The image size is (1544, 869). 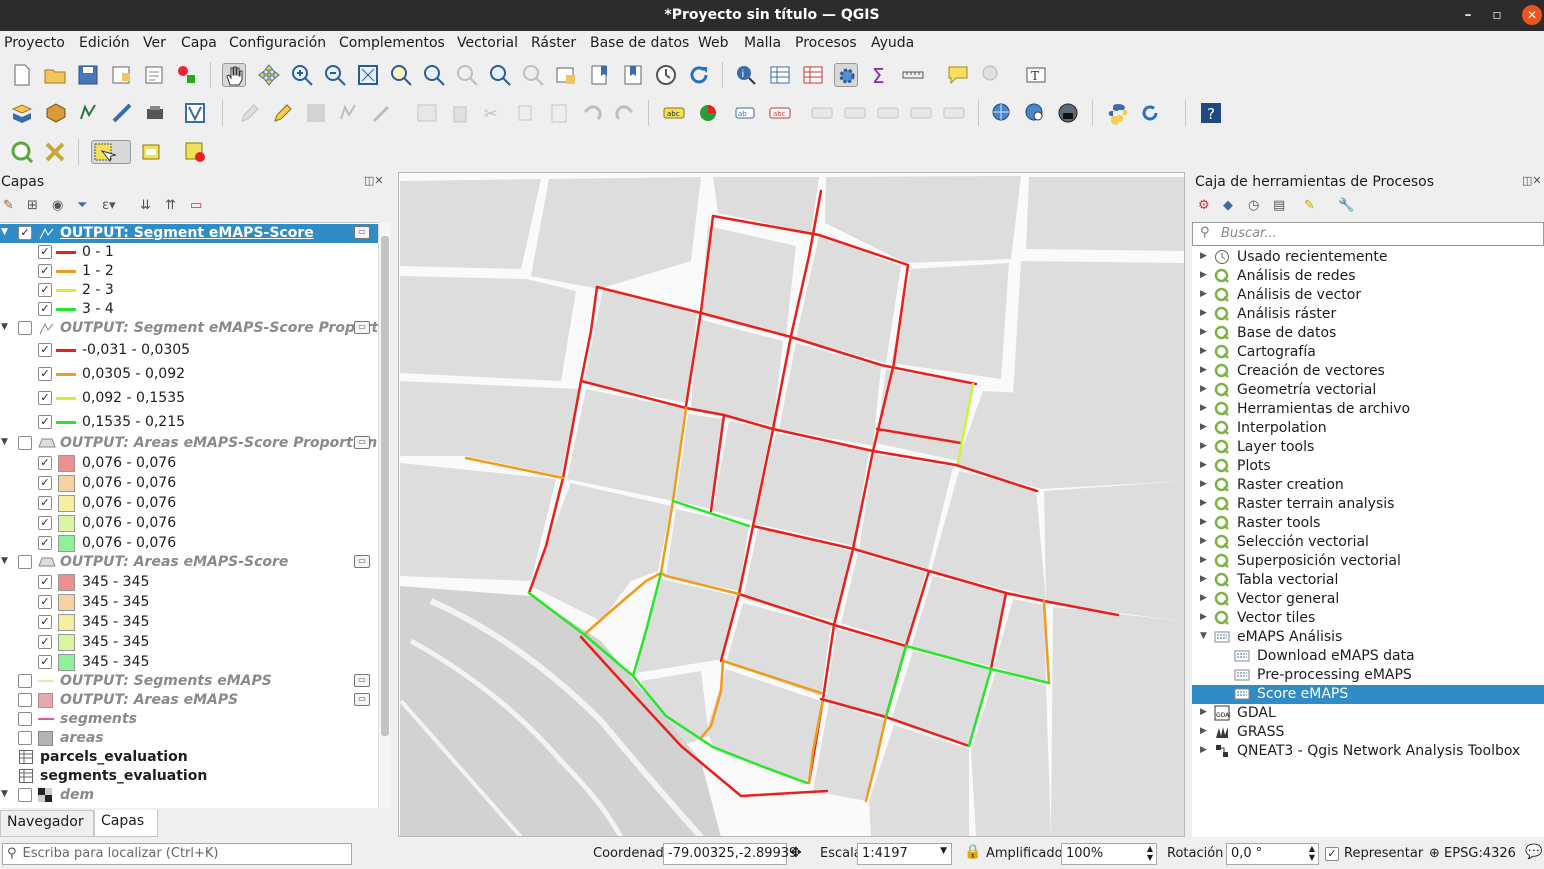 What do you see at coordinates (762, 43) in the screenshot?
I see `menu-malla: Malla` at bounding box center [762, 43].